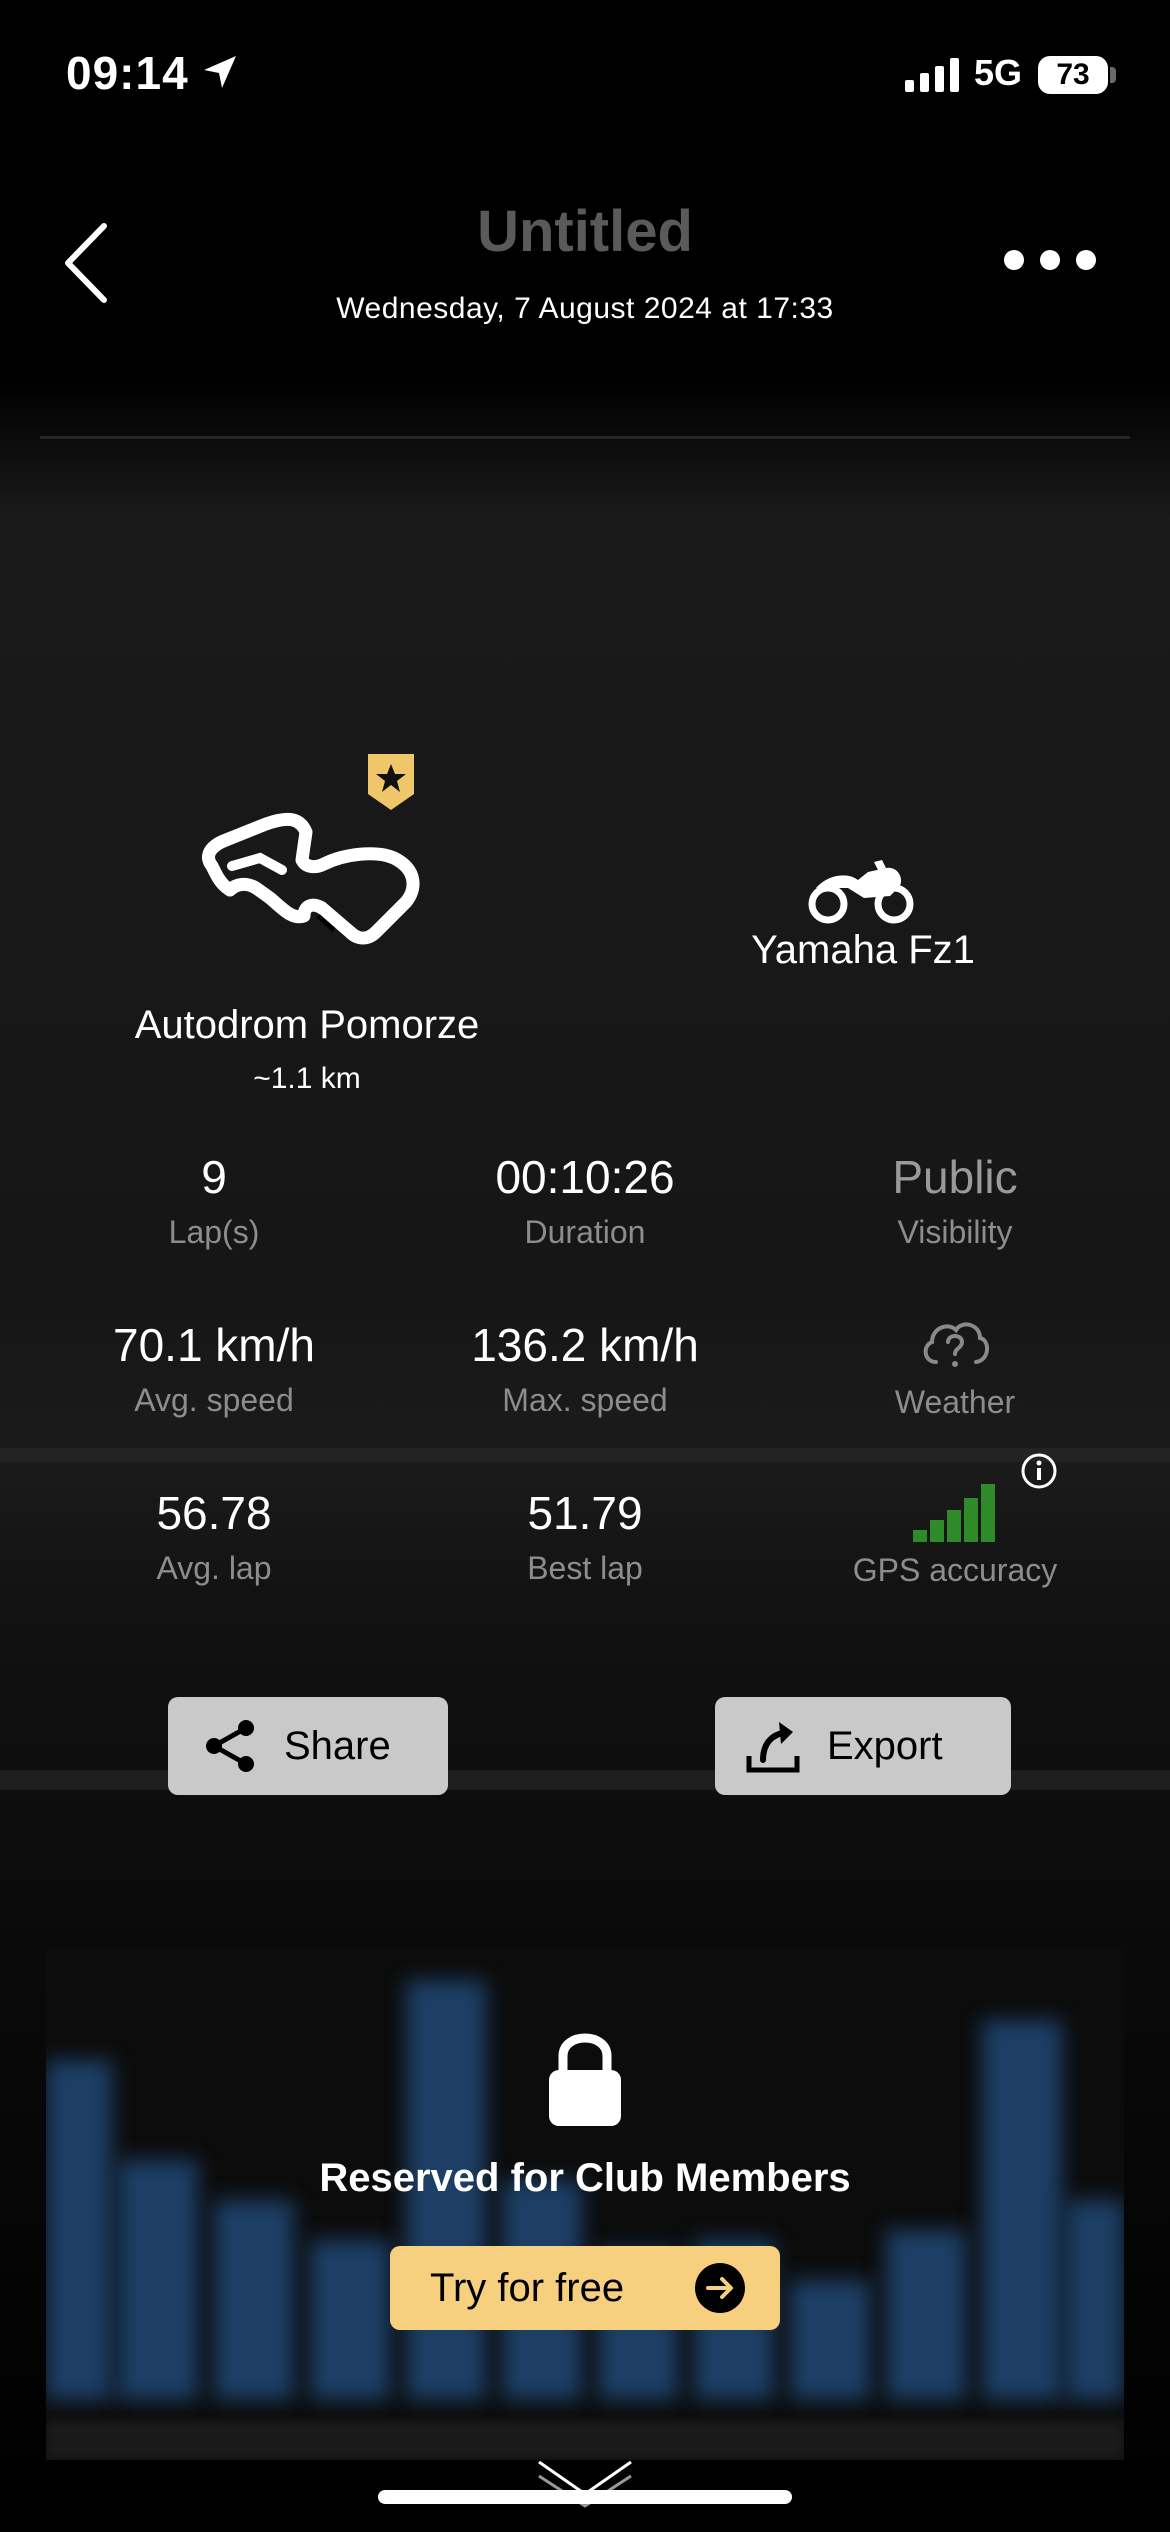 The image size is (1170, 2532). I want to click on stat-avg-lap: 56.78 Avg. lap, so click(214, 1536).